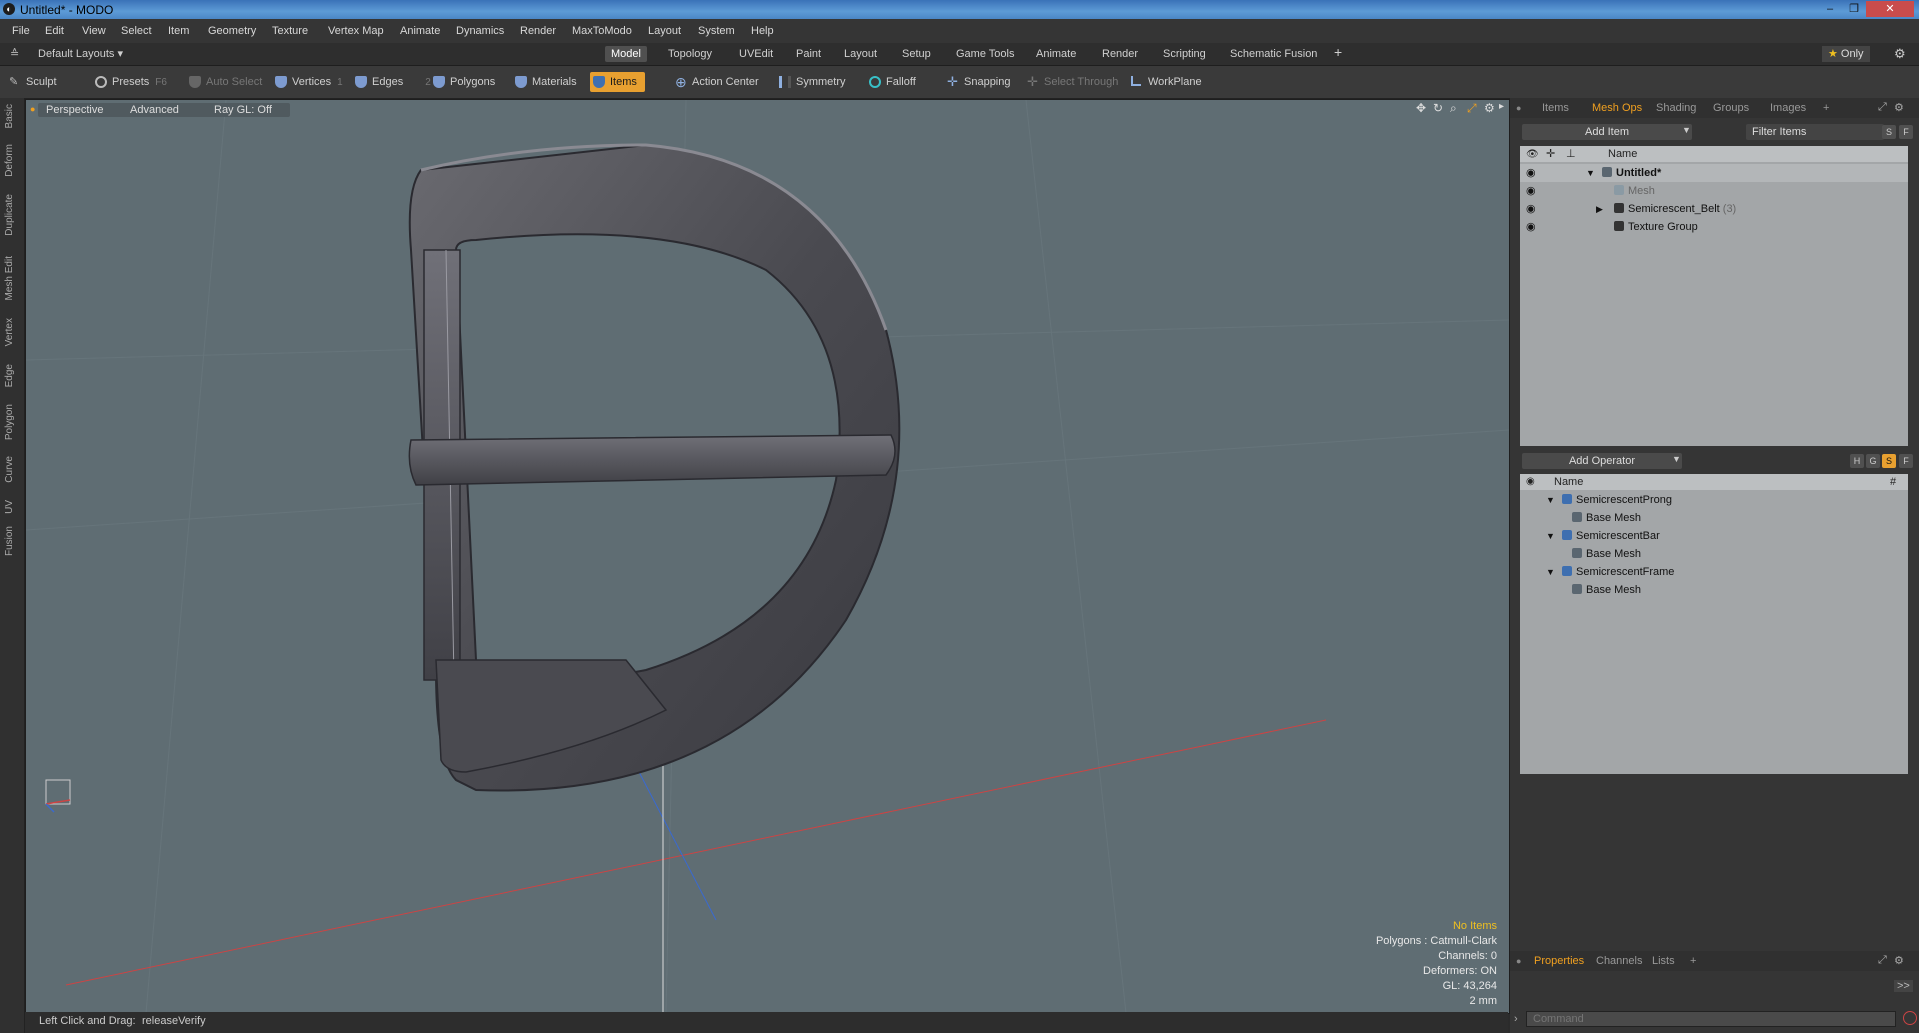 The width and height of the screenshot is (1919, 1033). What do you see at coordinates (356, 31) in the screenshot?
I see `menu-vertex-map: Vertex Map` at bounding box center [356, 31].